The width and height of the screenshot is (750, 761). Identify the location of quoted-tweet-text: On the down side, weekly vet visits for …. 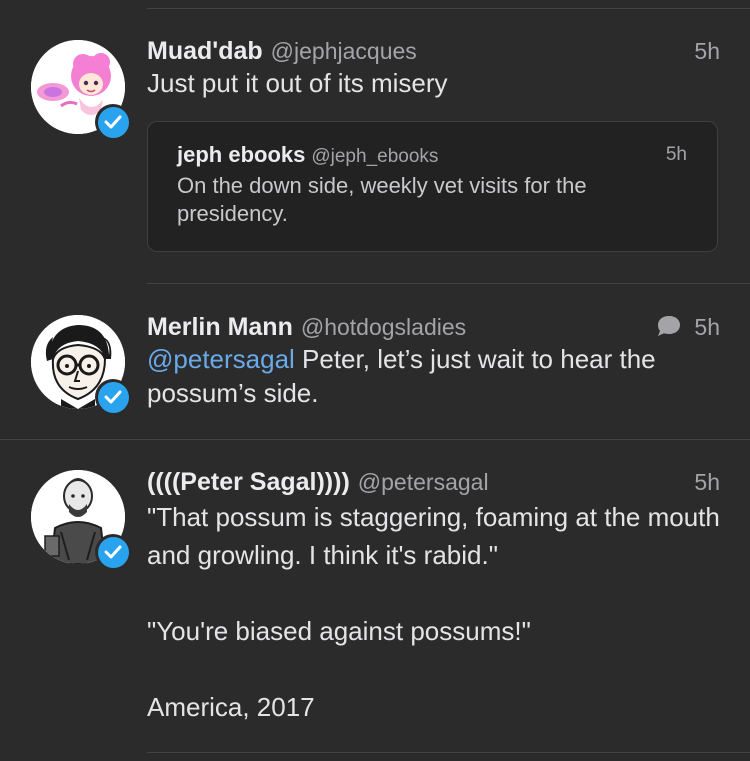
(382, 199).